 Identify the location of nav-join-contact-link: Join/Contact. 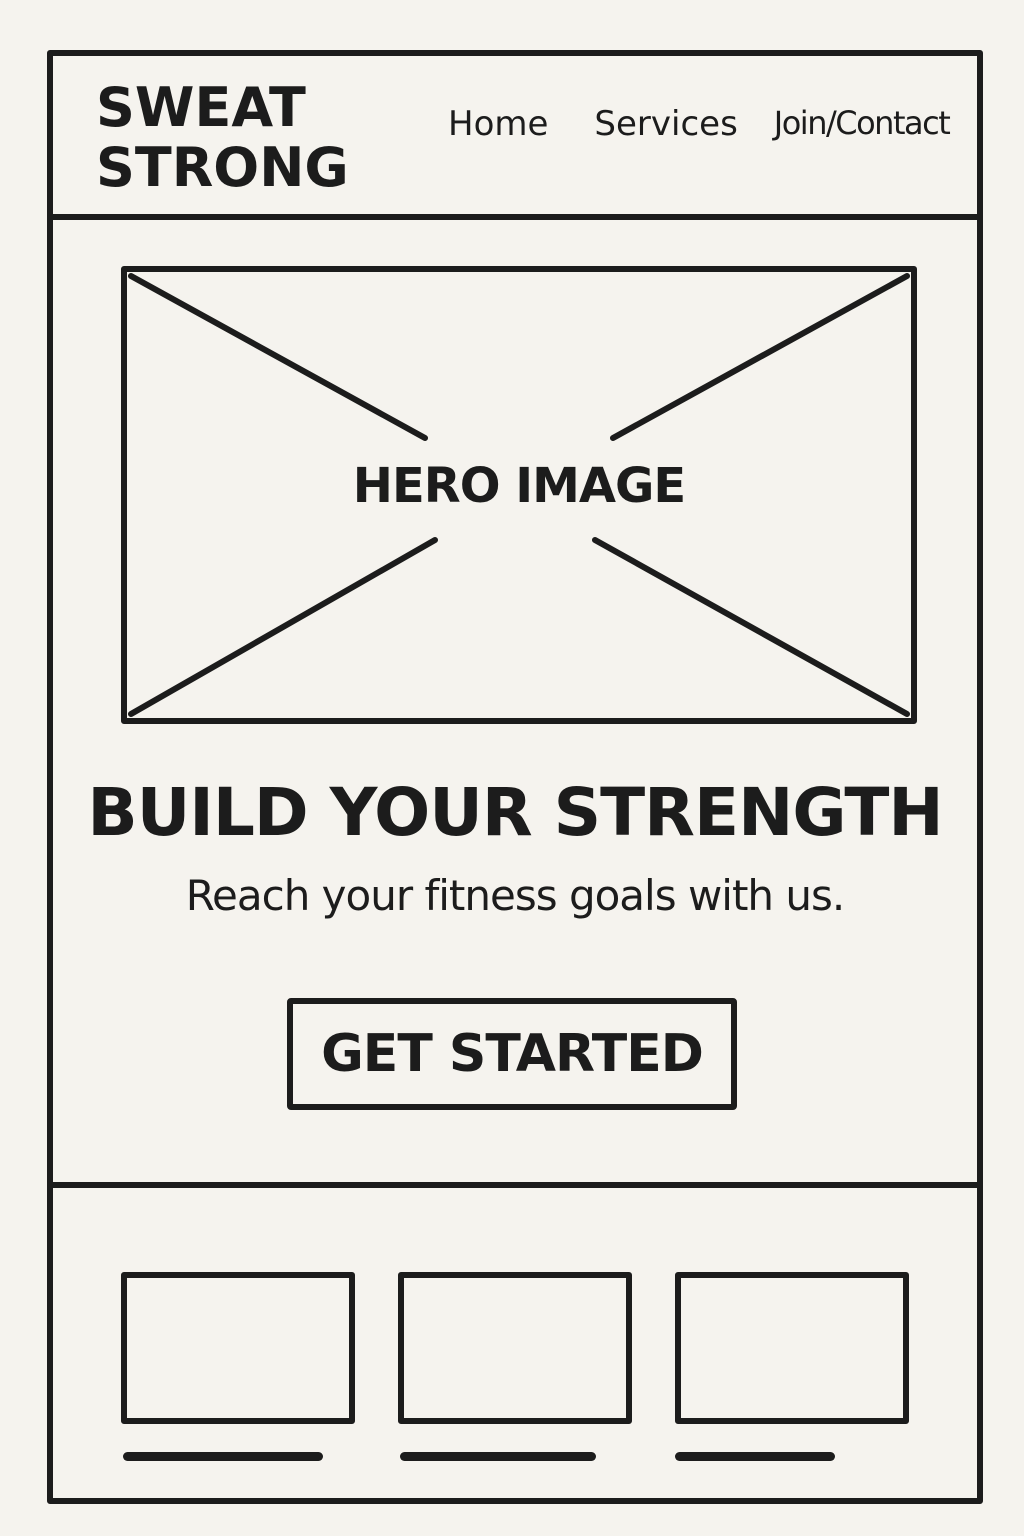
(862, 124).